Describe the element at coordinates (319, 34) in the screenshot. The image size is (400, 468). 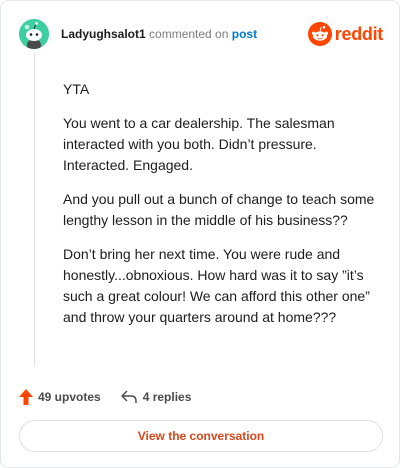
I see `reddit-logo-icon` at that location.